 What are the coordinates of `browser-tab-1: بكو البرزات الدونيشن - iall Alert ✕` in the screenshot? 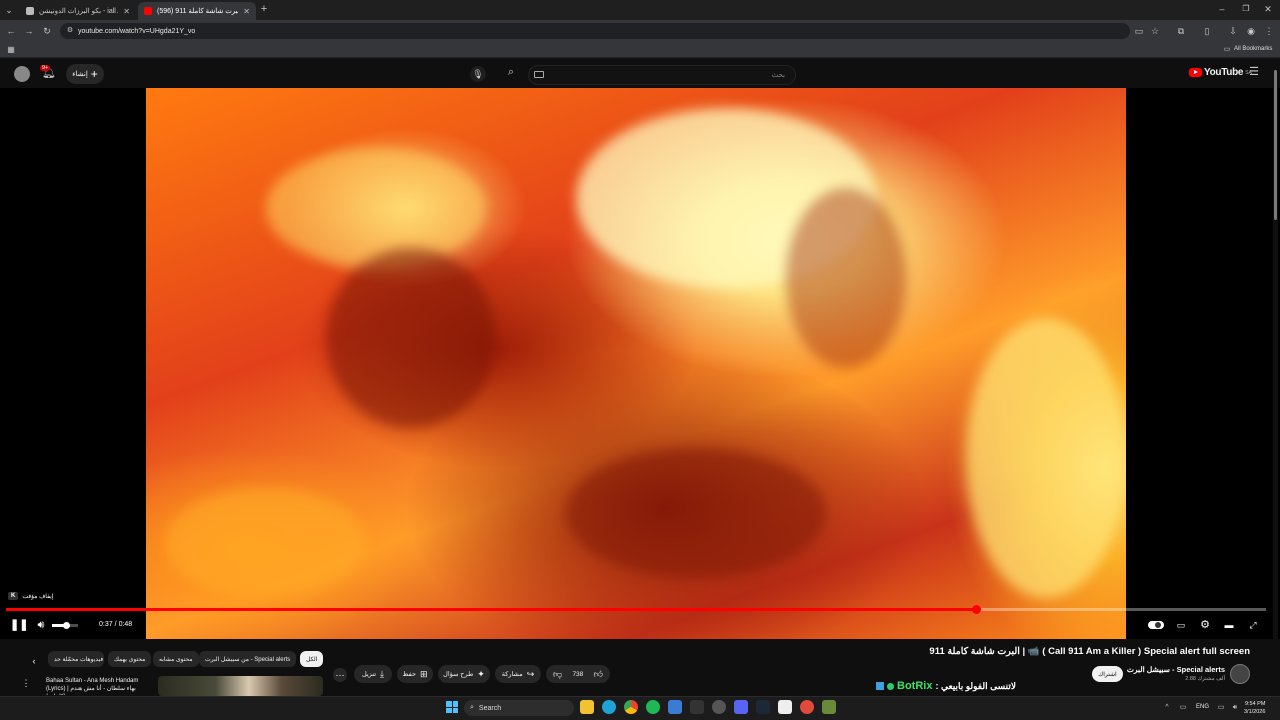 It's located at (78, 11).